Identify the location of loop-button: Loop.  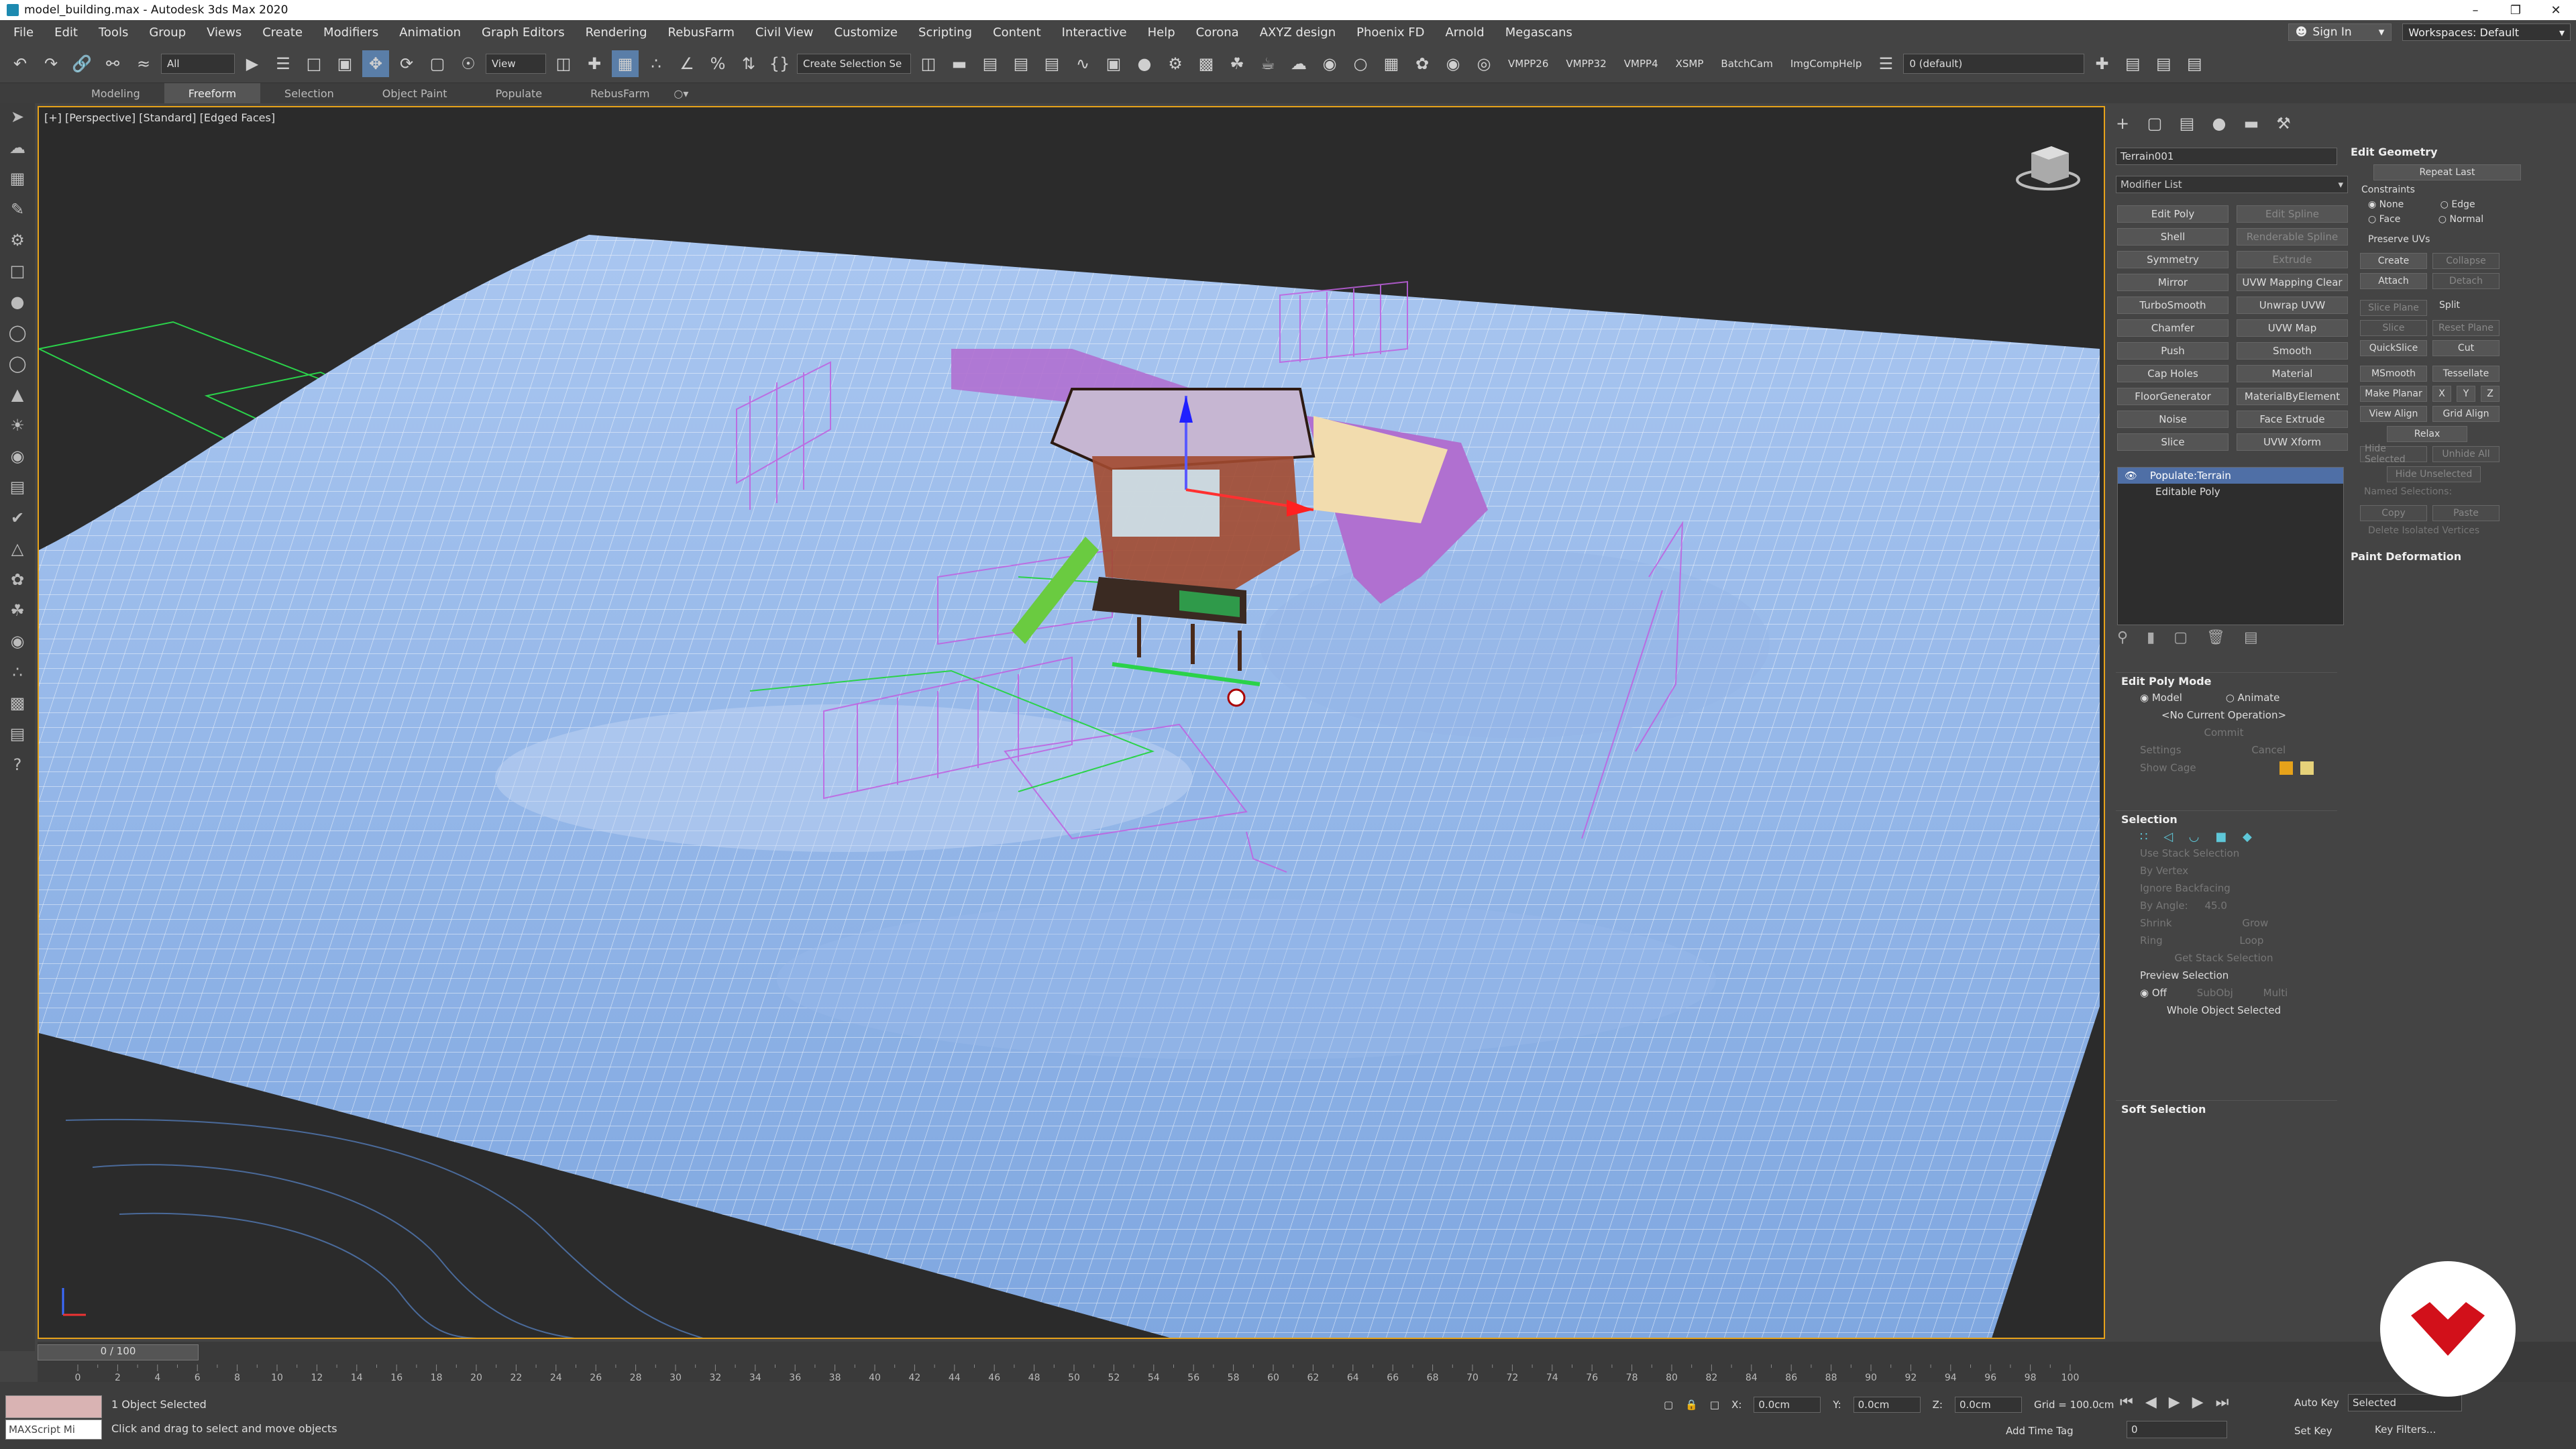
(2251, 940).